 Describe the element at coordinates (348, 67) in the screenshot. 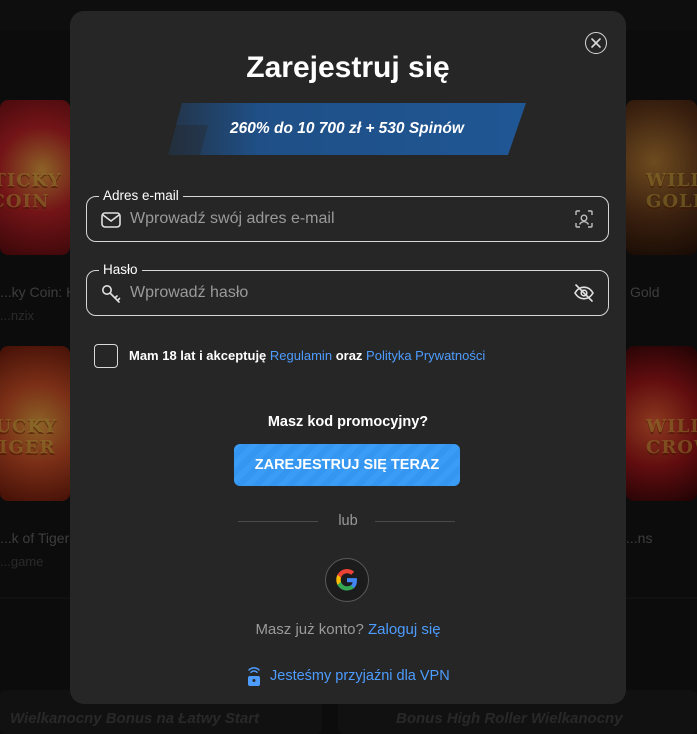

I see `modal-title: Zarejestruj się` at that location.